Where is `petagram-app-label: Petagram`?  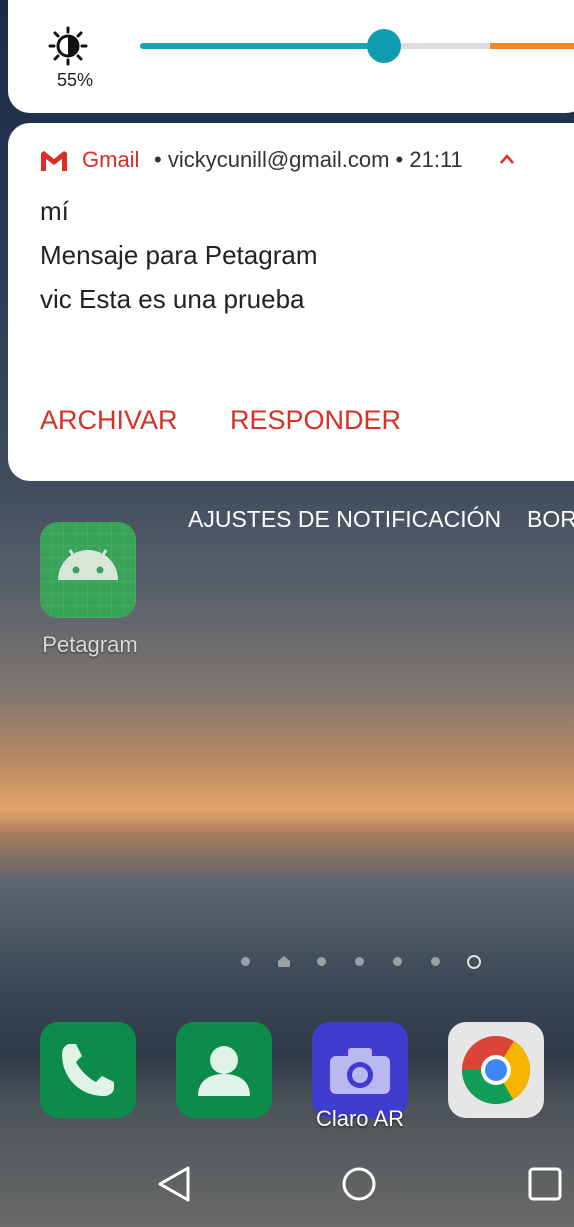
petagram-app-label: Petagram is located at coordinates (90, 644).